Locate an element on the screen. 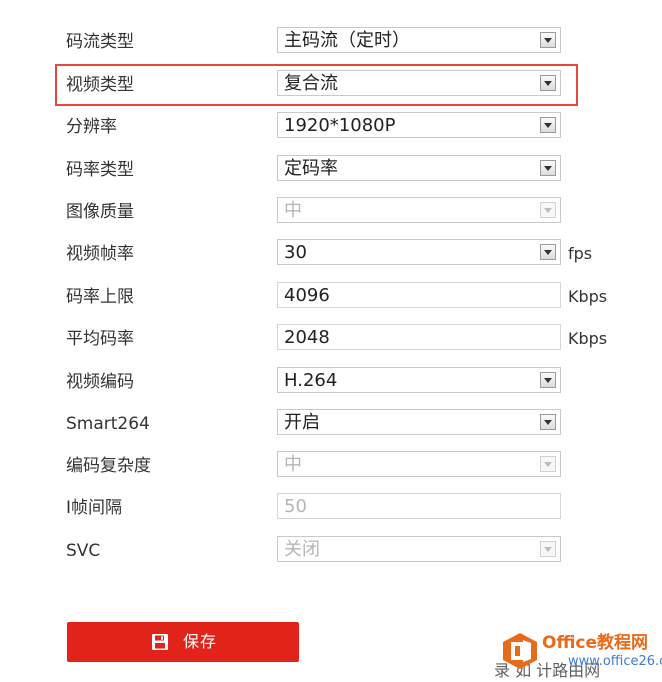 Image resolution: width=662 pixels, height=682 pixels. row-encoding-complexity: 编码复杂度 中 is located at coordinates (331, 465).